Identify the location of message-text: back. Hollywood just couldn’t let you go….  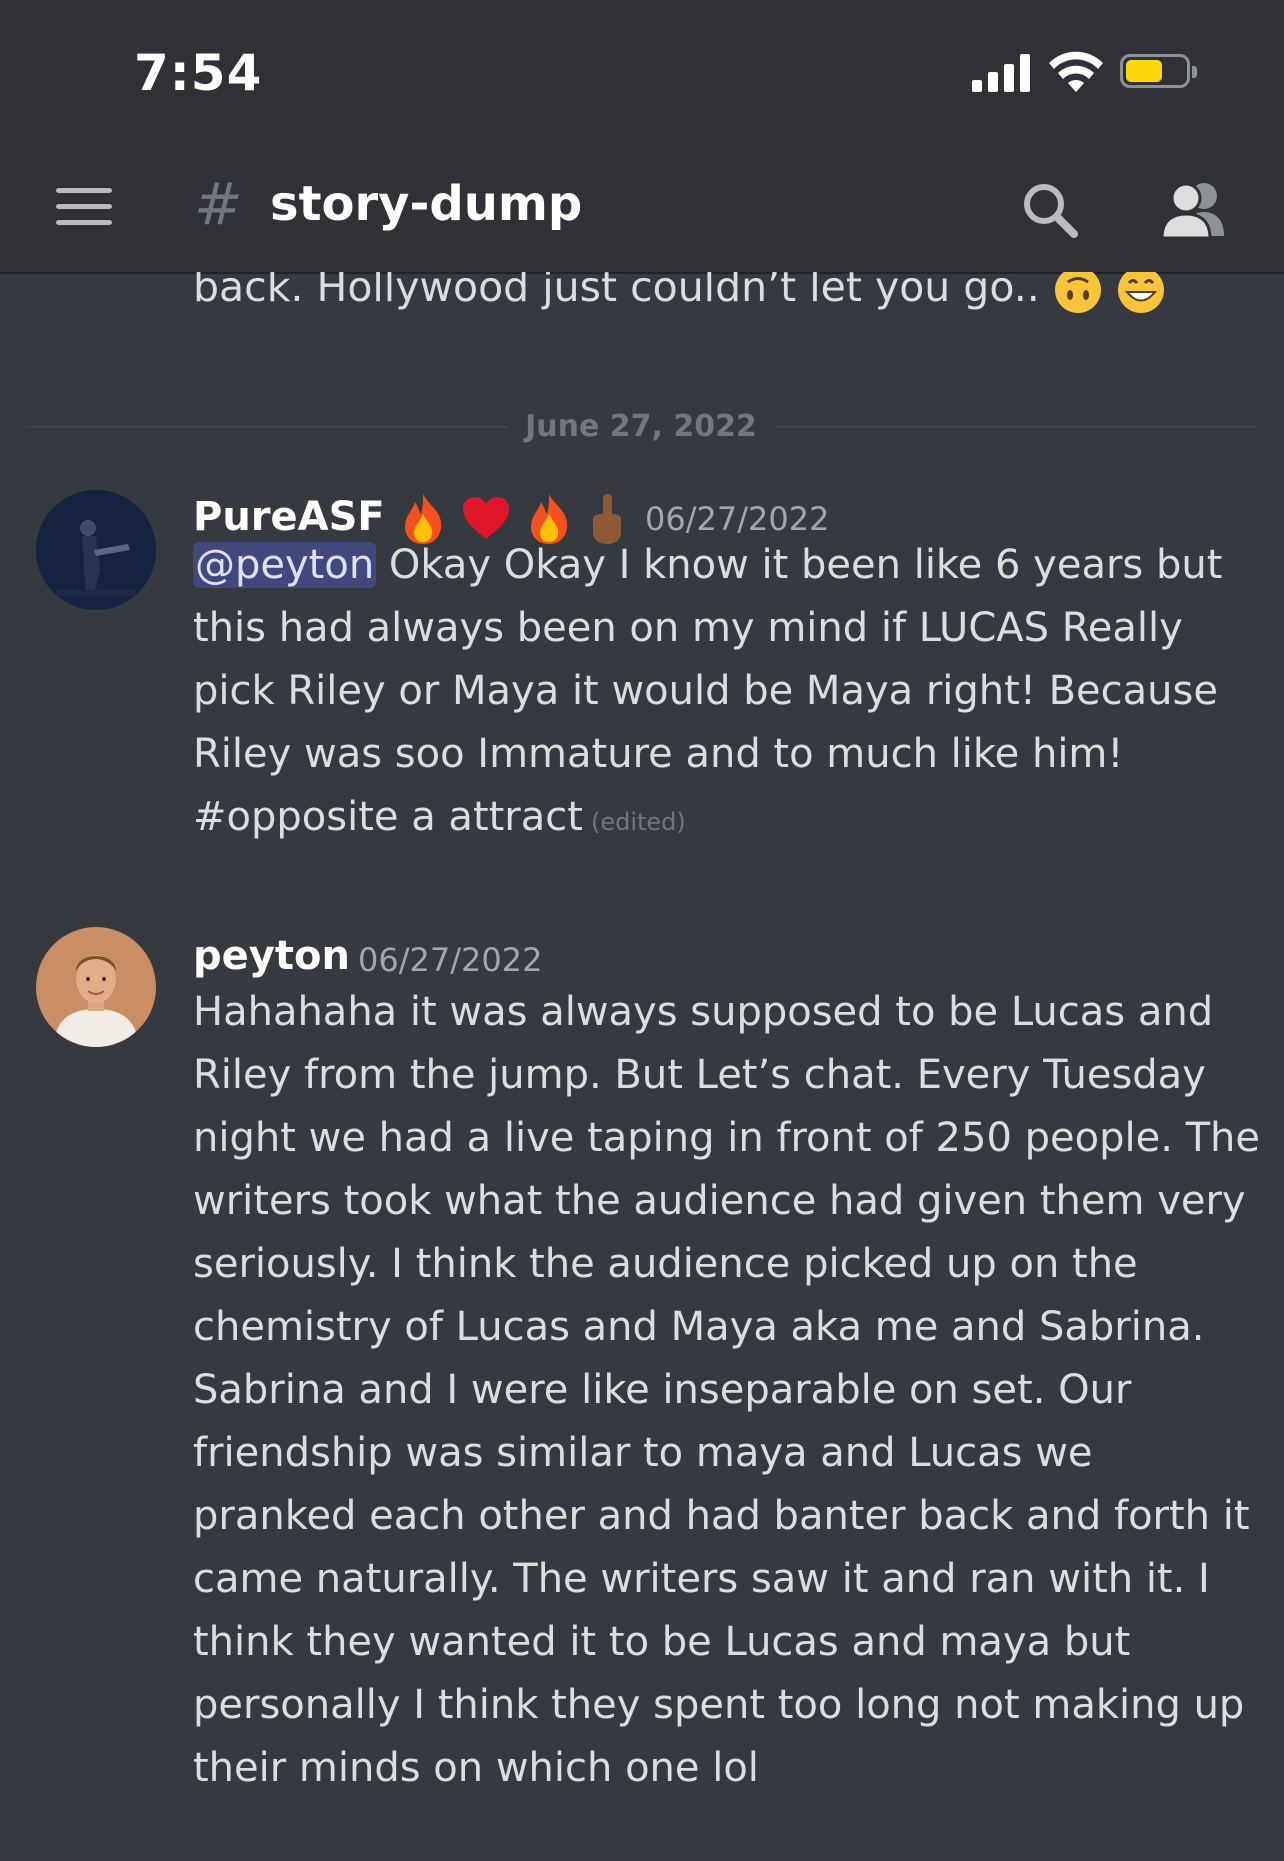
(616, 291).